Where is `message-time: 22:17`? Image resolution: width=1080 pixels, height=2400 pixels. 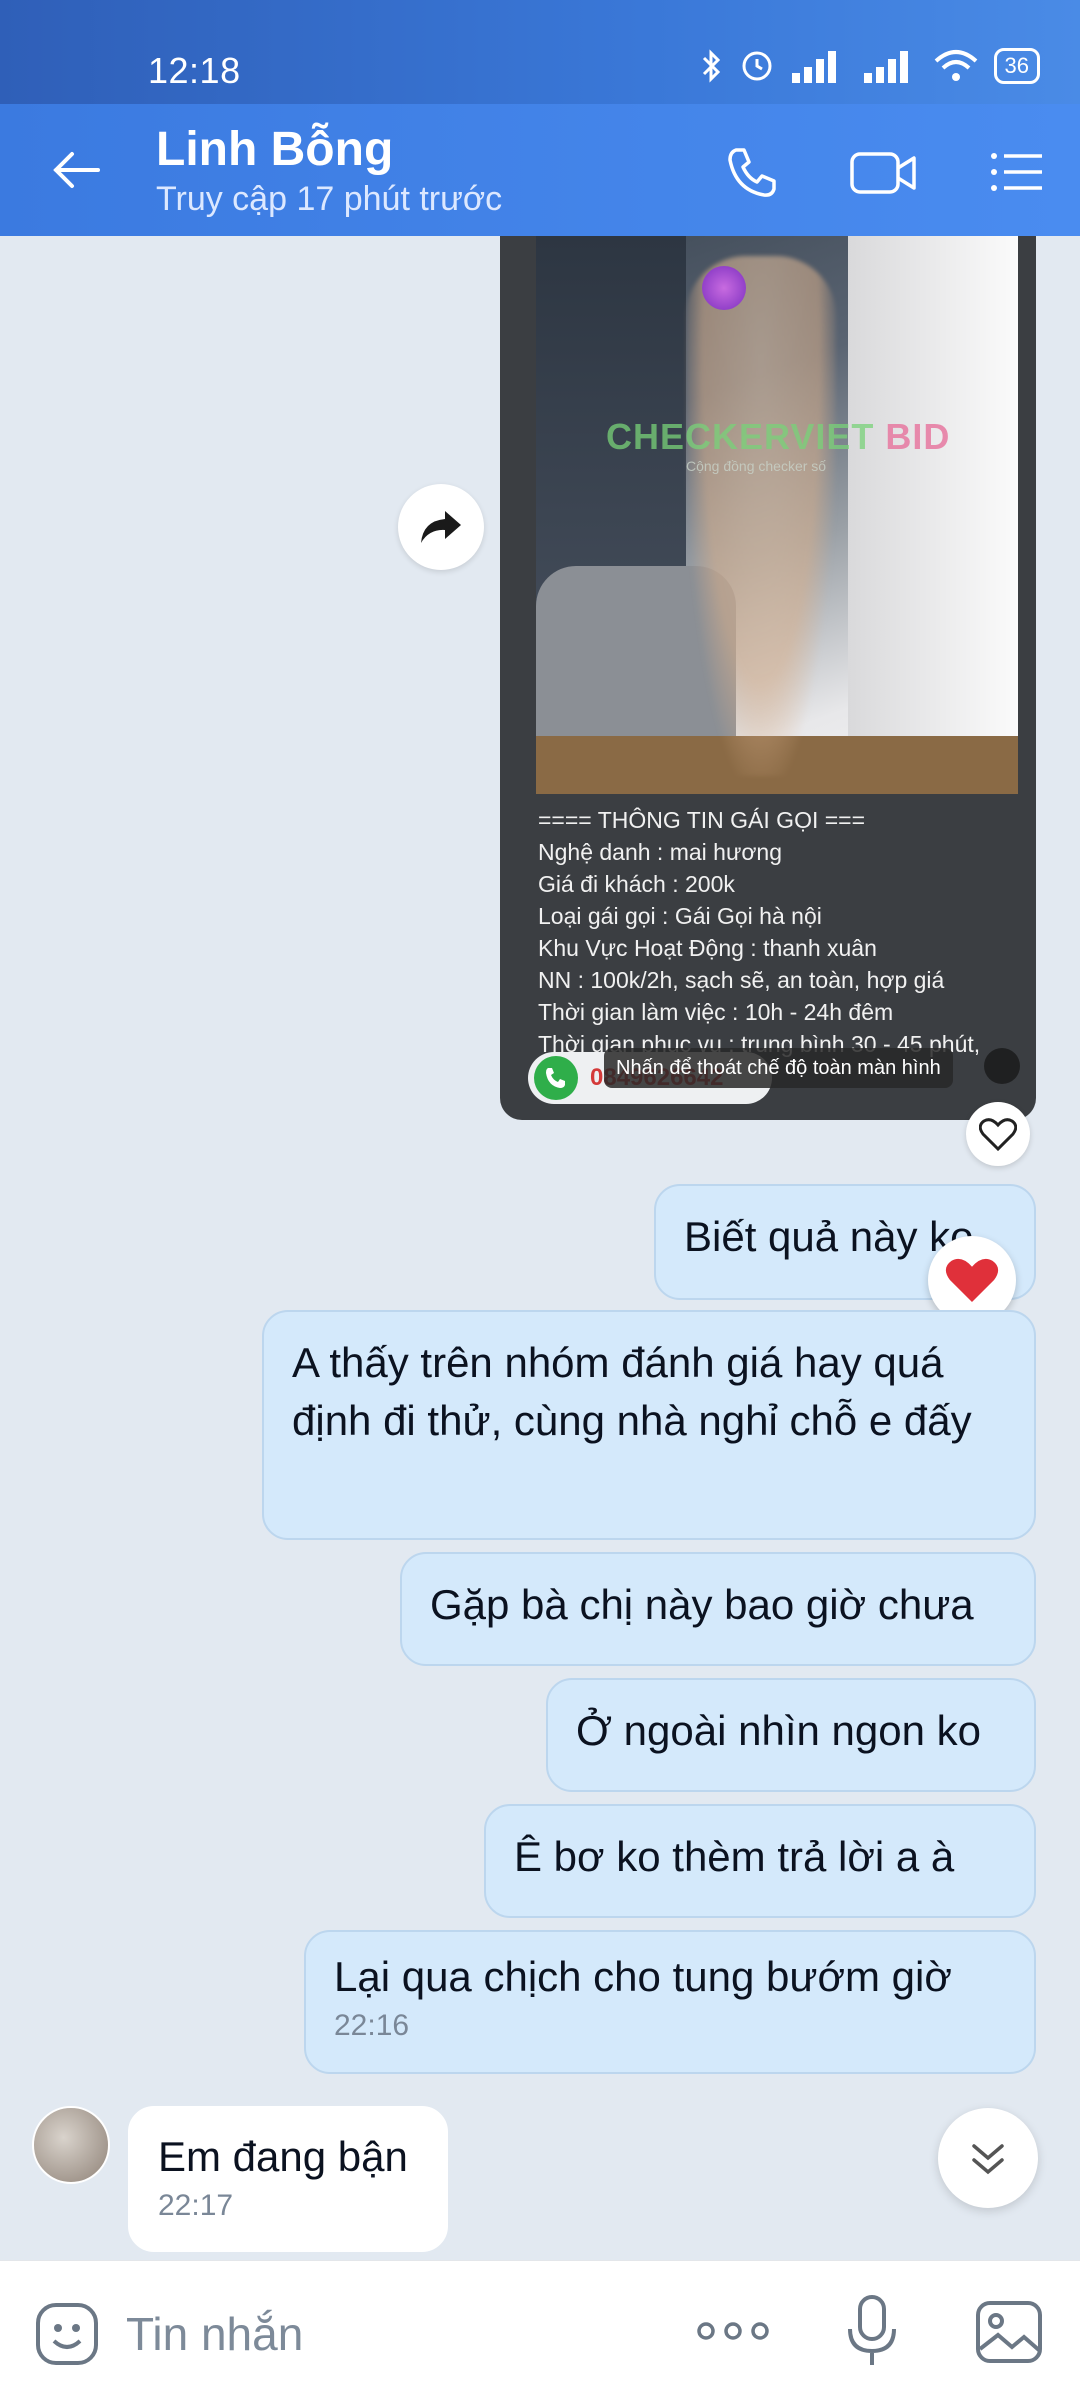
message-time: 22:17 is located at coordinates (196, 2205).